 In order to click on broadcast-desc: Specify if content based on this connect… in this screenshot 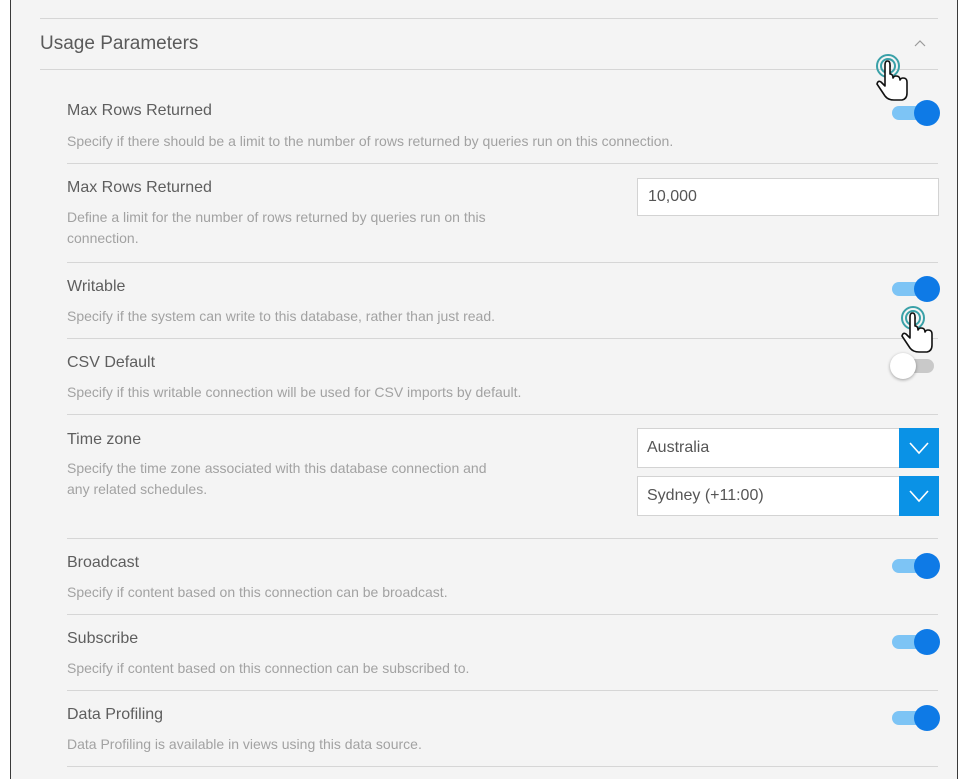, I will do `click(257, 592)`.